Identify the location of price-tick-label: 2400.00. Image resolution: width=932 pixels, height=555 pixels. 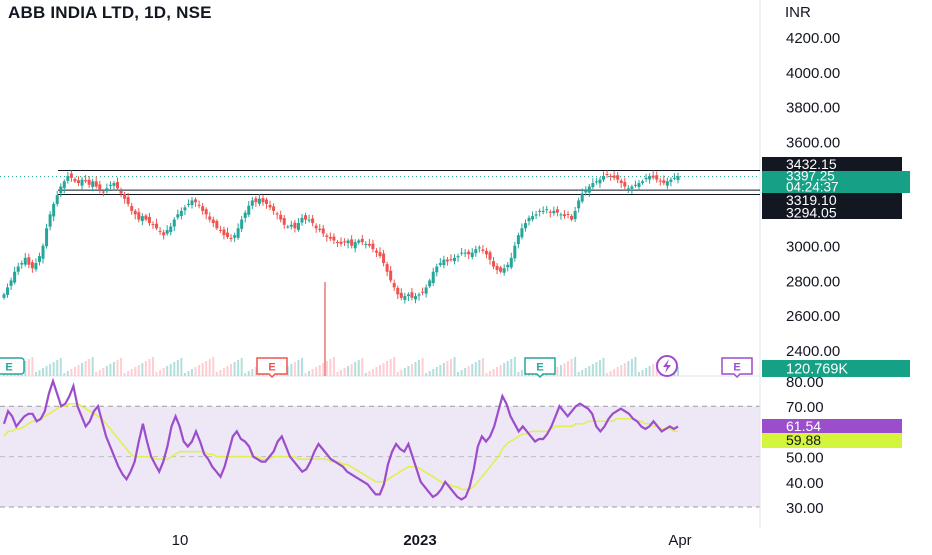
(813, 351).